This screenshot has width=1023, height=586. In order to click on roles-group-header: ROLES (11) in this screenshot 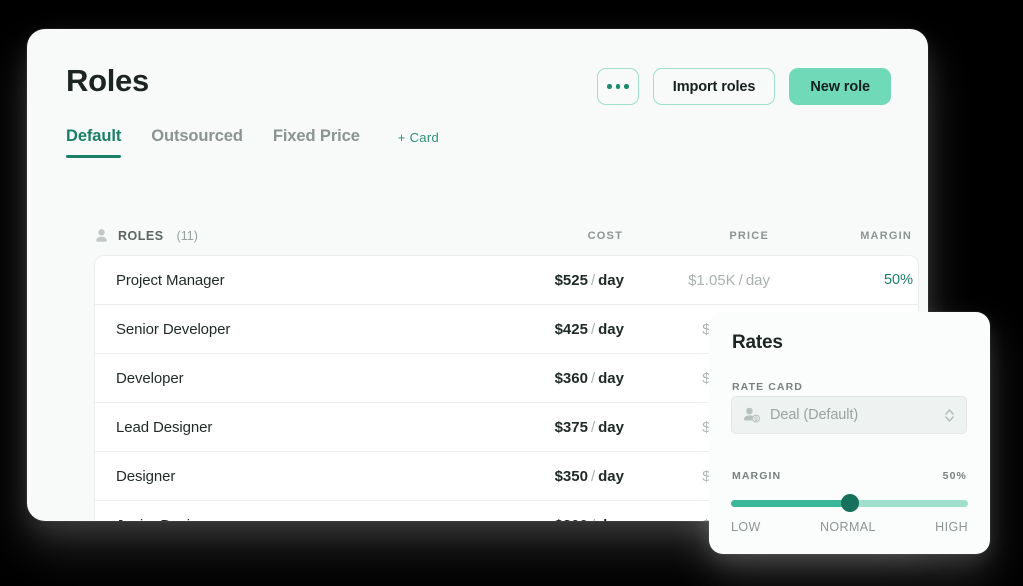, I will do `click(304, 236)`.